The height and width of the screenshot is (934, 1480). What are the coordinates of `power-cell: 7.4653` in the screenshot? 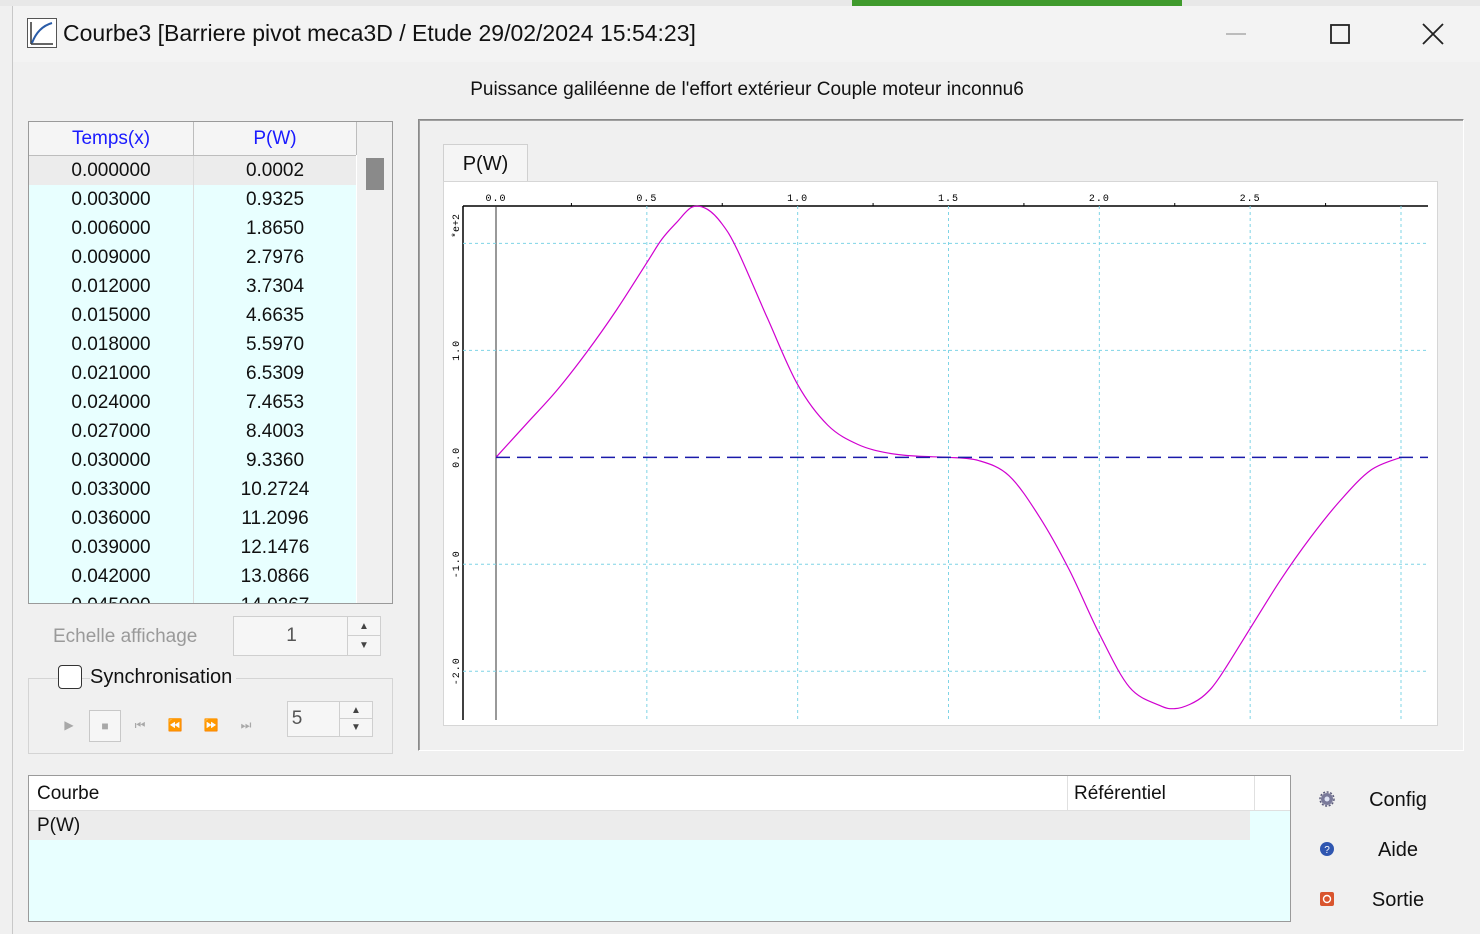 It's located at (275, 402).